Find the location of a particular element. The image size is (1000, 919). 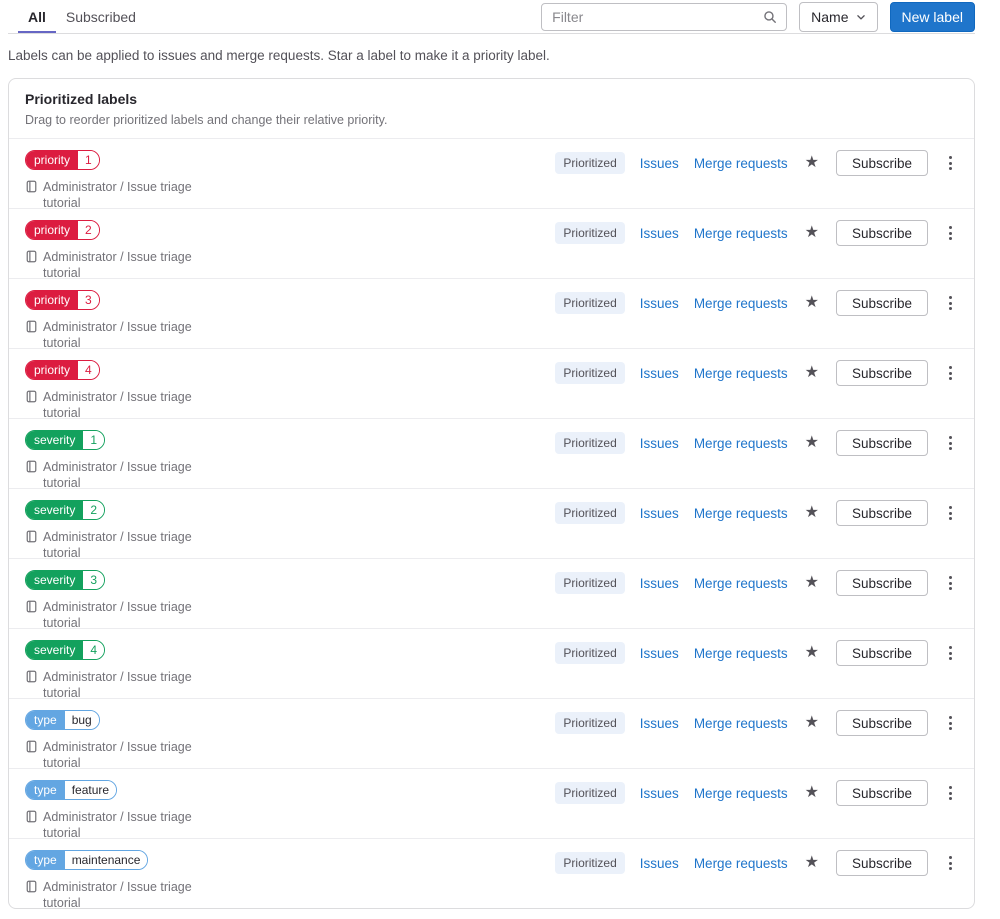

scoped-label: priority 2 is located at coordinates (62, 230).